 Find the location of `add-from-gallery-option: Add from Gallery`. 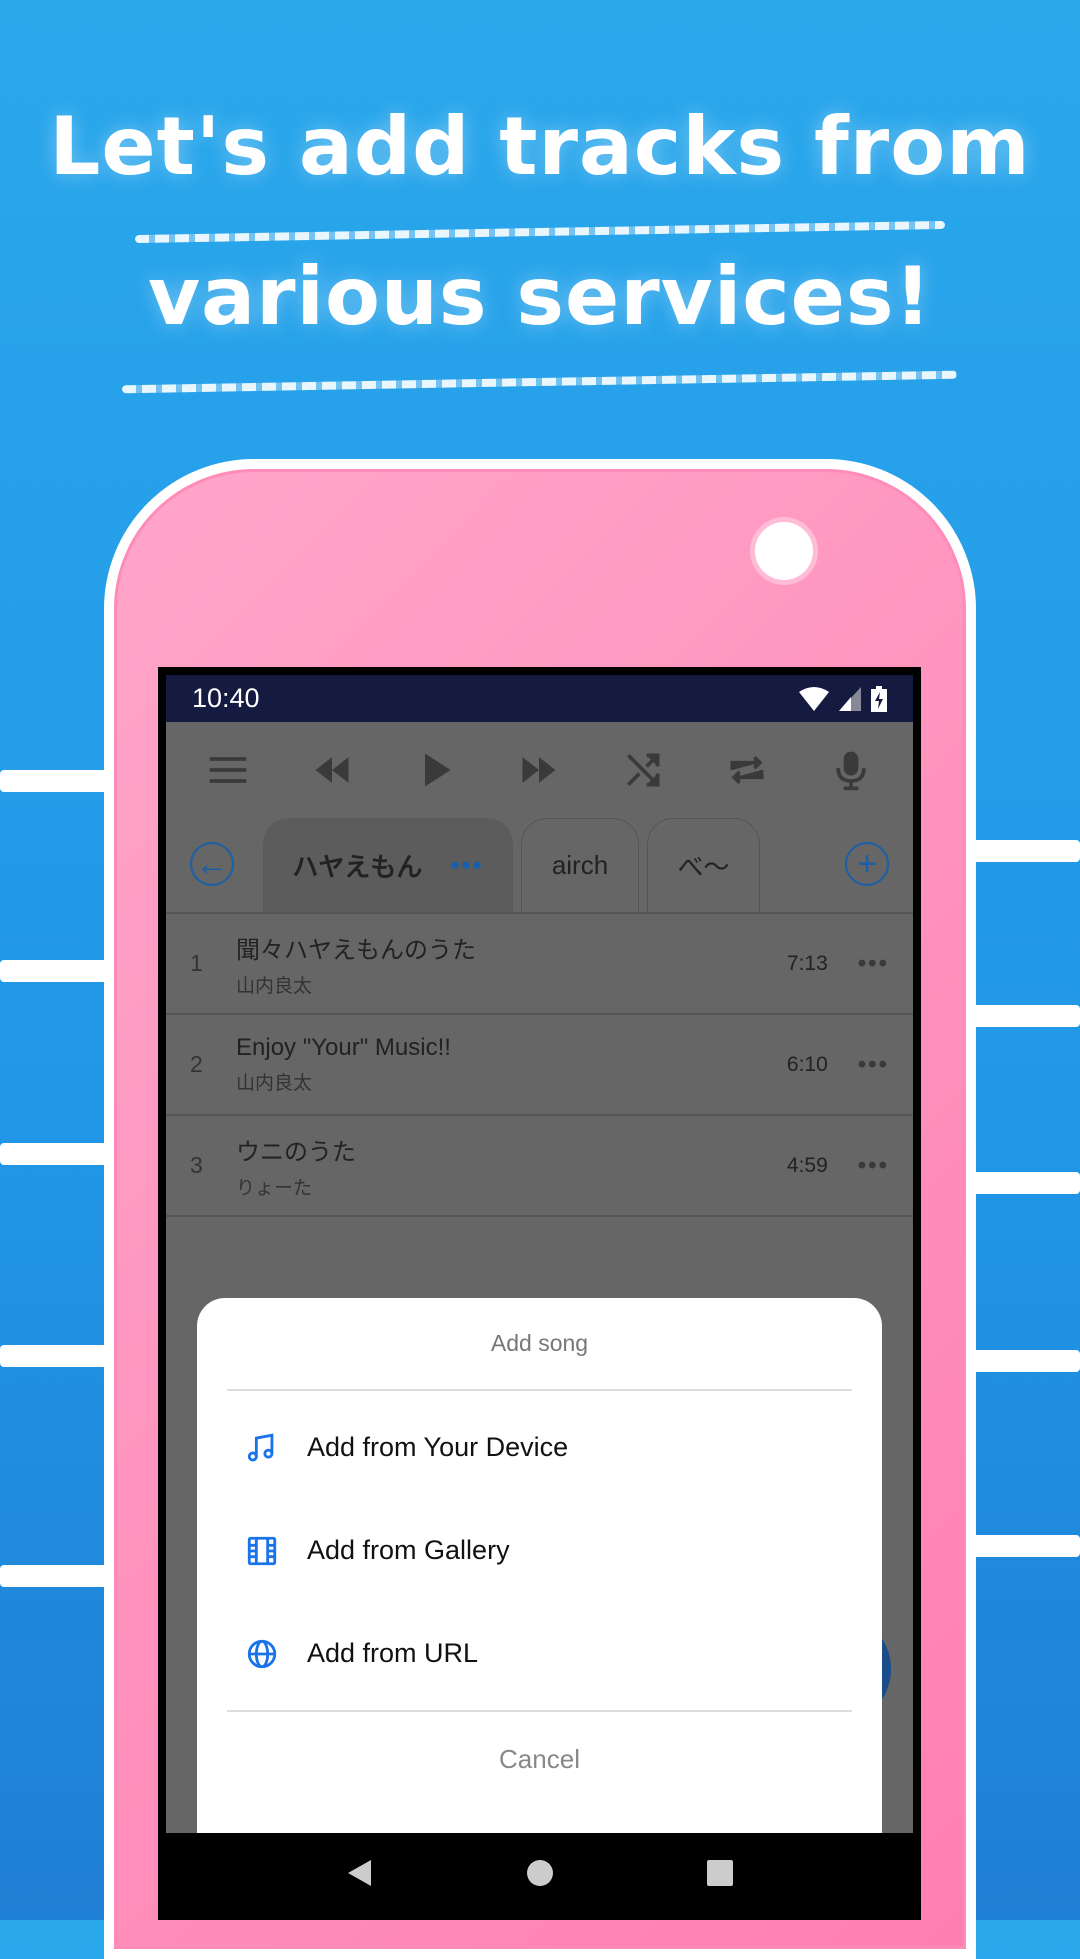

add-from-gallery-option: Add from Gallery is located at coordinates (539, 1550).